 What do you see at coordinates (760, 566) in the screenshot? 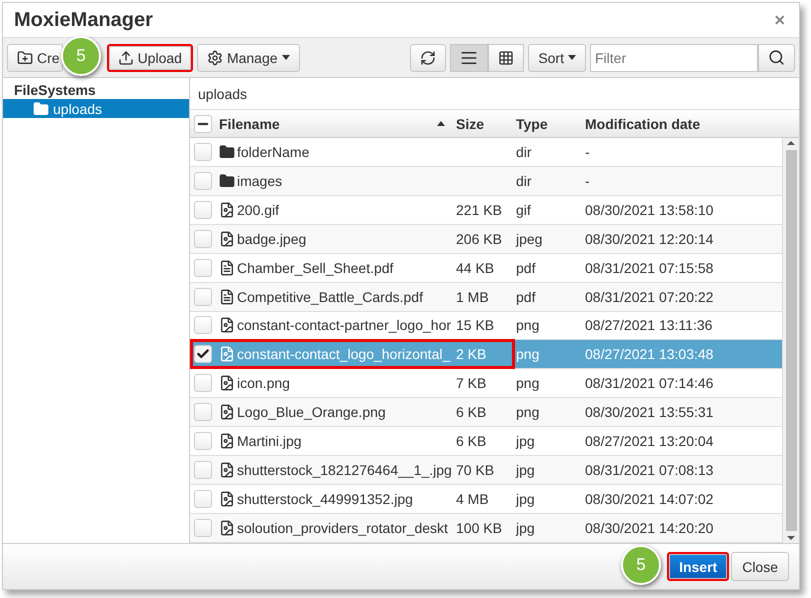
I see `close-dialog-button: Close` at bounding box center [760, 566].